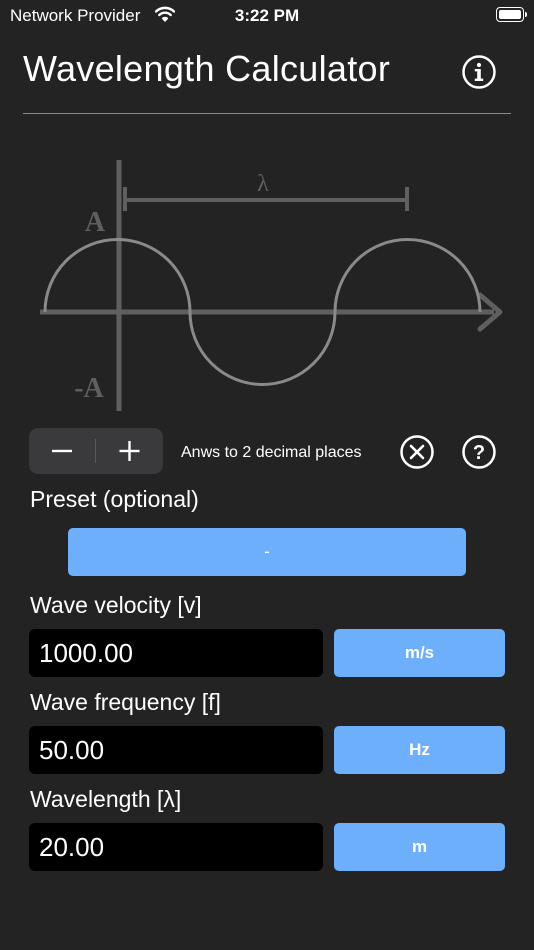 Image resolution: width=534 pixels, height=950 pixels. Describe the element at coordinates (267, 552) in the screenshot. I see `preset-selector: -` at that location.